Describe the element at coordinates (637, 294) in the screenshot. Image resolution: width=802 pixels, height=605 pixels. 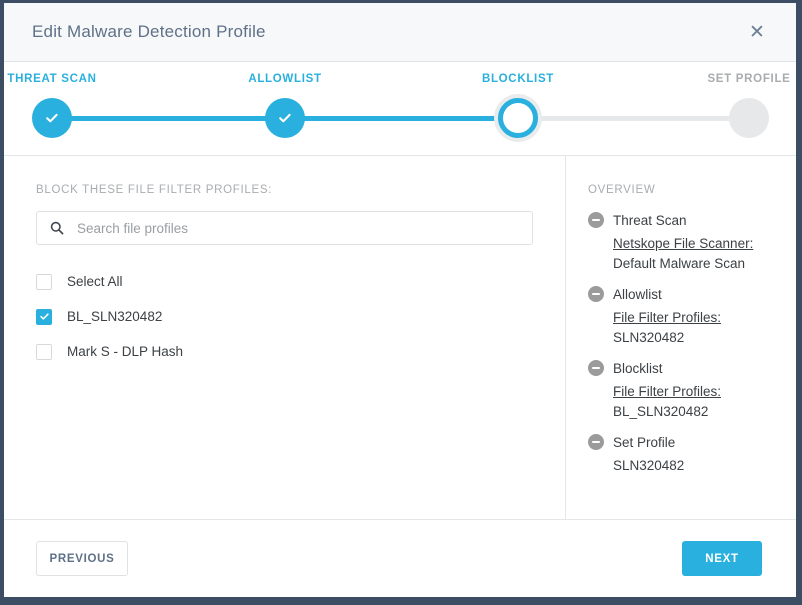
I see `overview-heading-allowlist: Allowlist` at that location.